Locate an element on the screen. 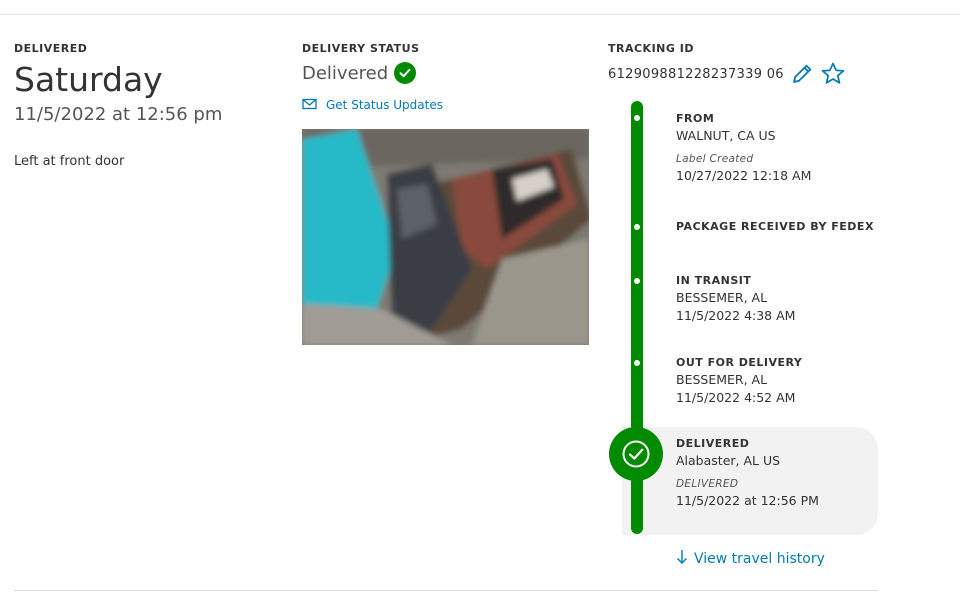 Image resolution: width=960 pixels, height=597 pixels. event-time: 11/5/2022 4:52 AM is located at coordinates (736, 397).